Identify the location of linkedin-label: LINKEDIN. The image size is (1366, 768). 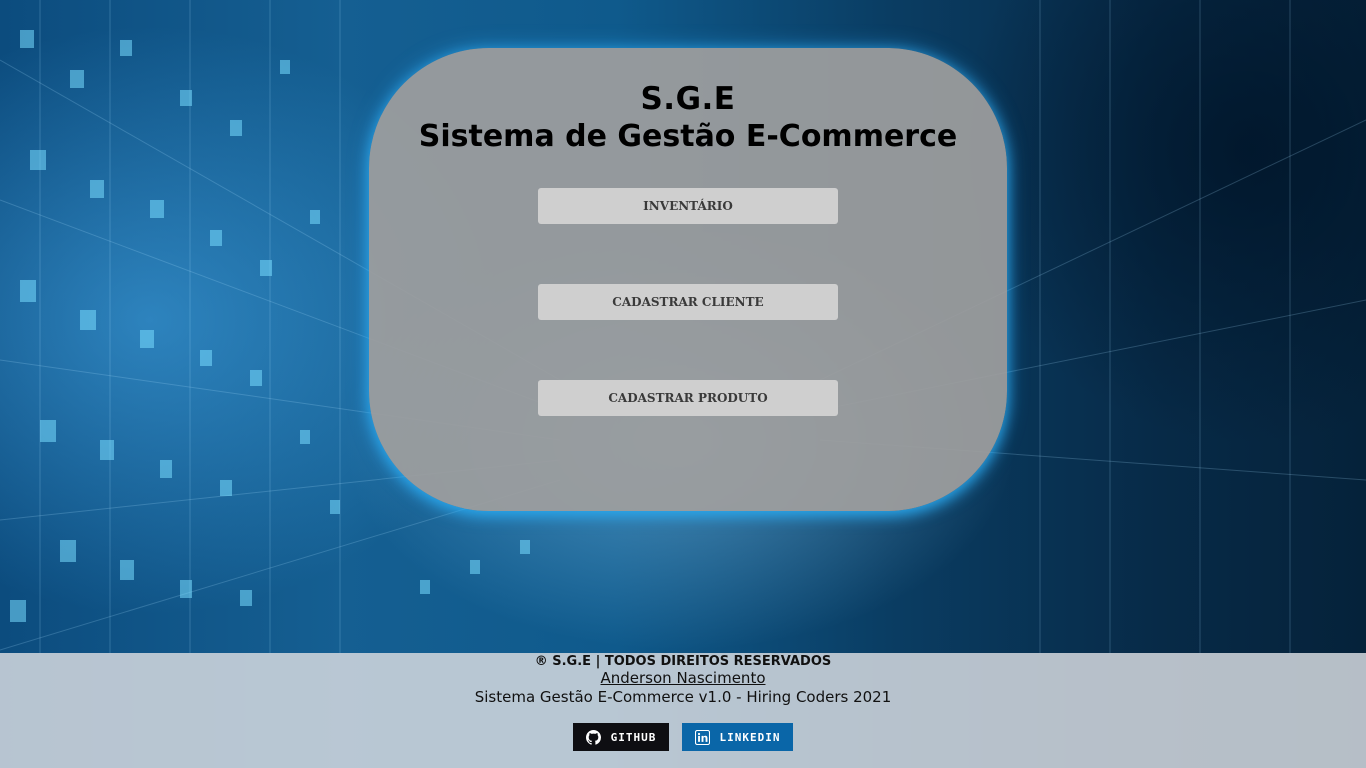
(750, 737).